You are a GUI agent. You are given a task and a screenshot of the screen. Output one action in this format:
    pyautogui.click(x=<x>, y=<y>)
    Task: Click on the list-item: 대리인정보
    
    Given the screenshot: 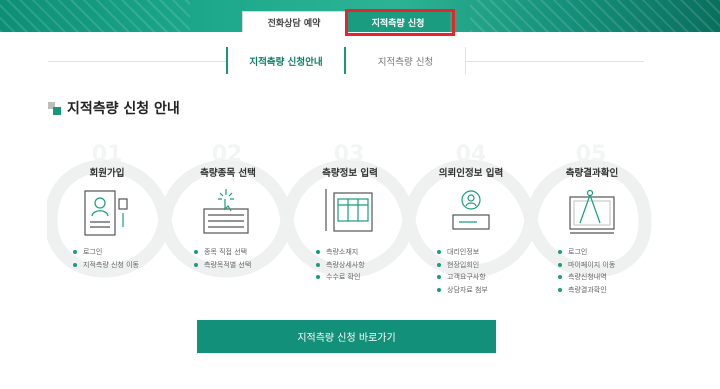 What is the action you would take?
    pyautogui.click(x=462, y=252)
    